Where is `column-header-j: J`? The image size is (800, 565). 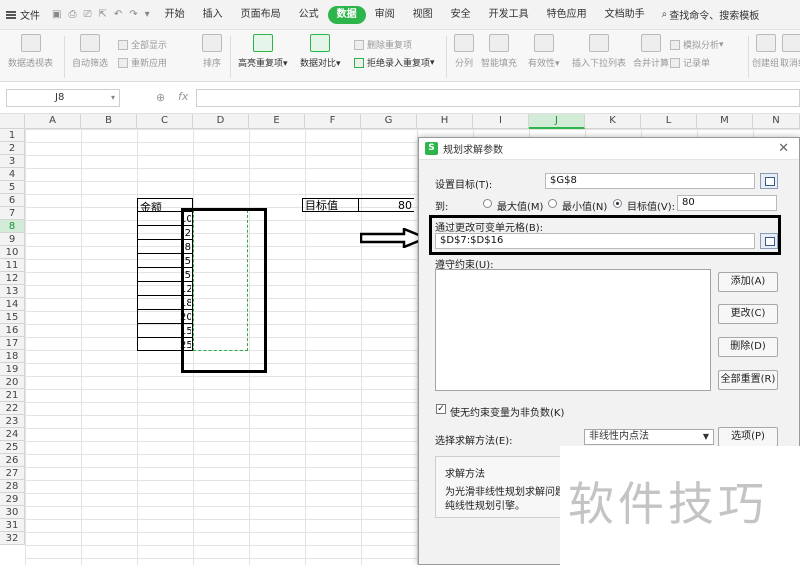
column-header-j: J is located at coordinates (557, 121).